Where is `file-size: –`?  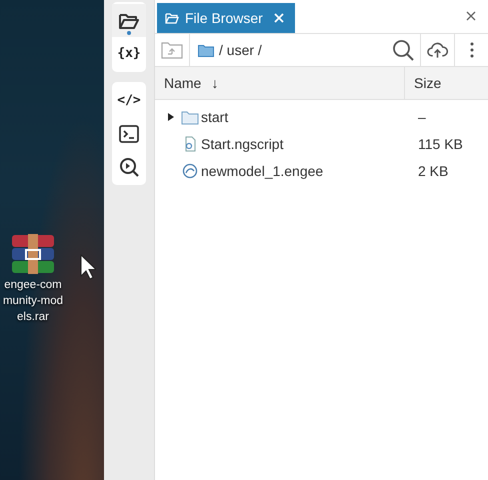
file-size: – is located at coordinates (422, 116).